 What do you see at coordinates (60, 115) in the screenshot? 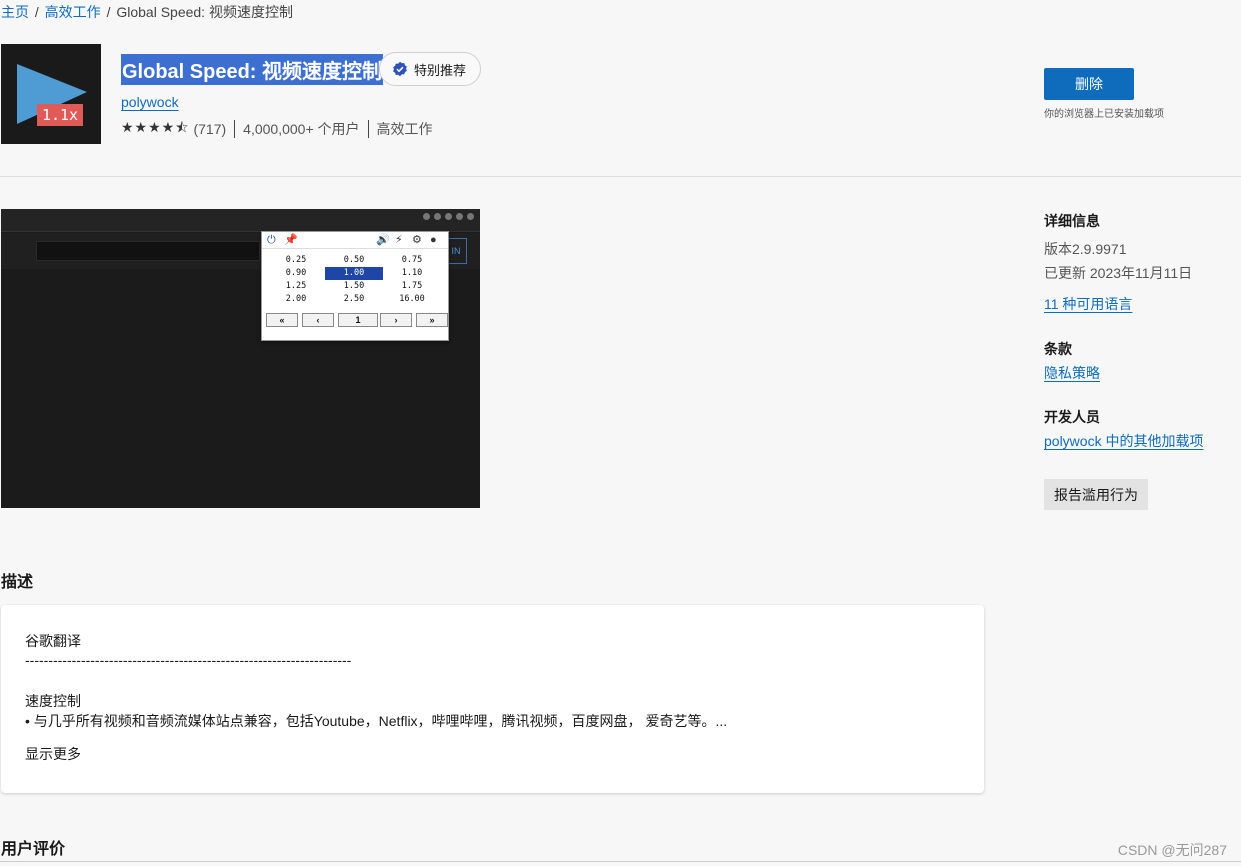
I see `speed-badge-text: 1.1x` at bounding box center [60, 115].